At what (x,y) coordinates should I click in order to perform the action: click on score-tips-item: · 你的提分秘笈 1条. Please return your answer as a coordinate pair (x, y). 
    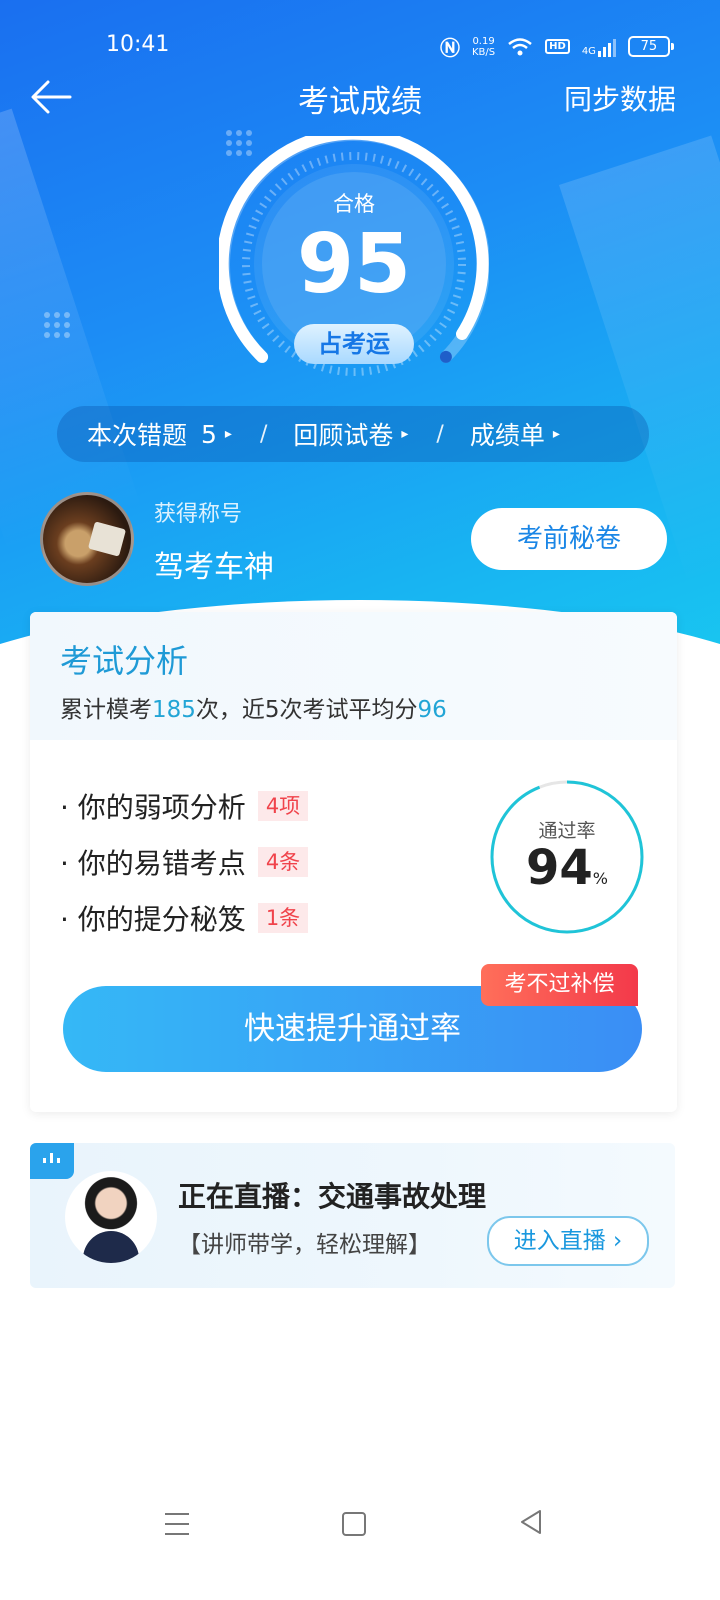
    Looking at the image, I should click on (184, 918).